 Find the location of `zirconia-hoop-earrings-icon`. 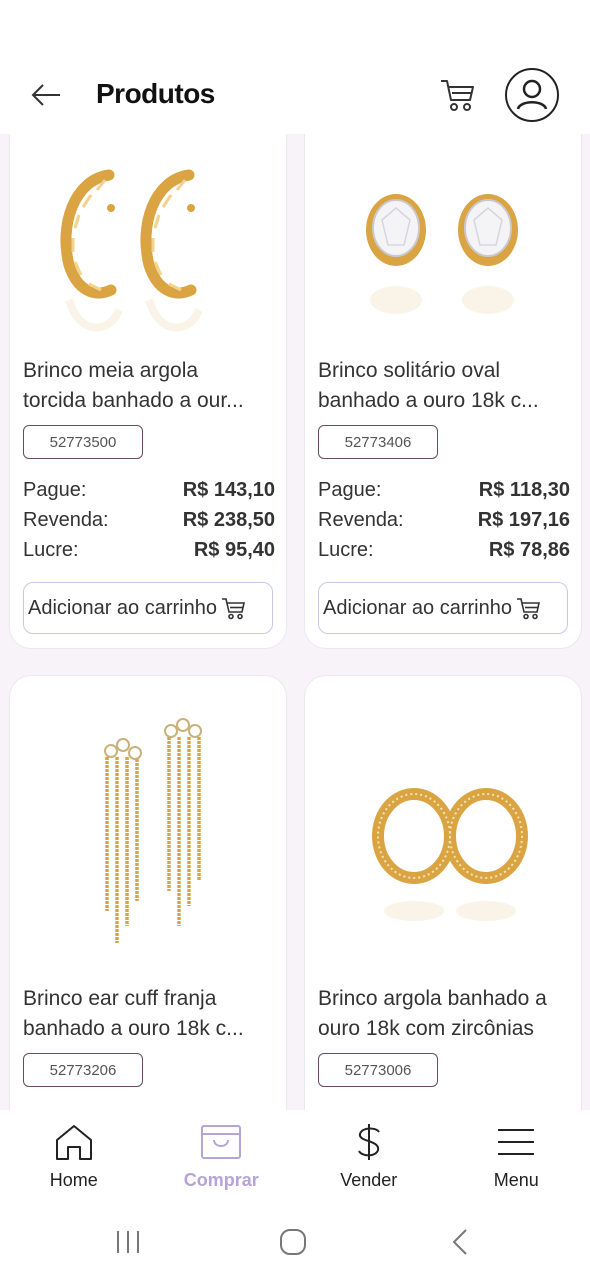

zirconia-hoop-earrings-icon is located at coordinates (450, 854).